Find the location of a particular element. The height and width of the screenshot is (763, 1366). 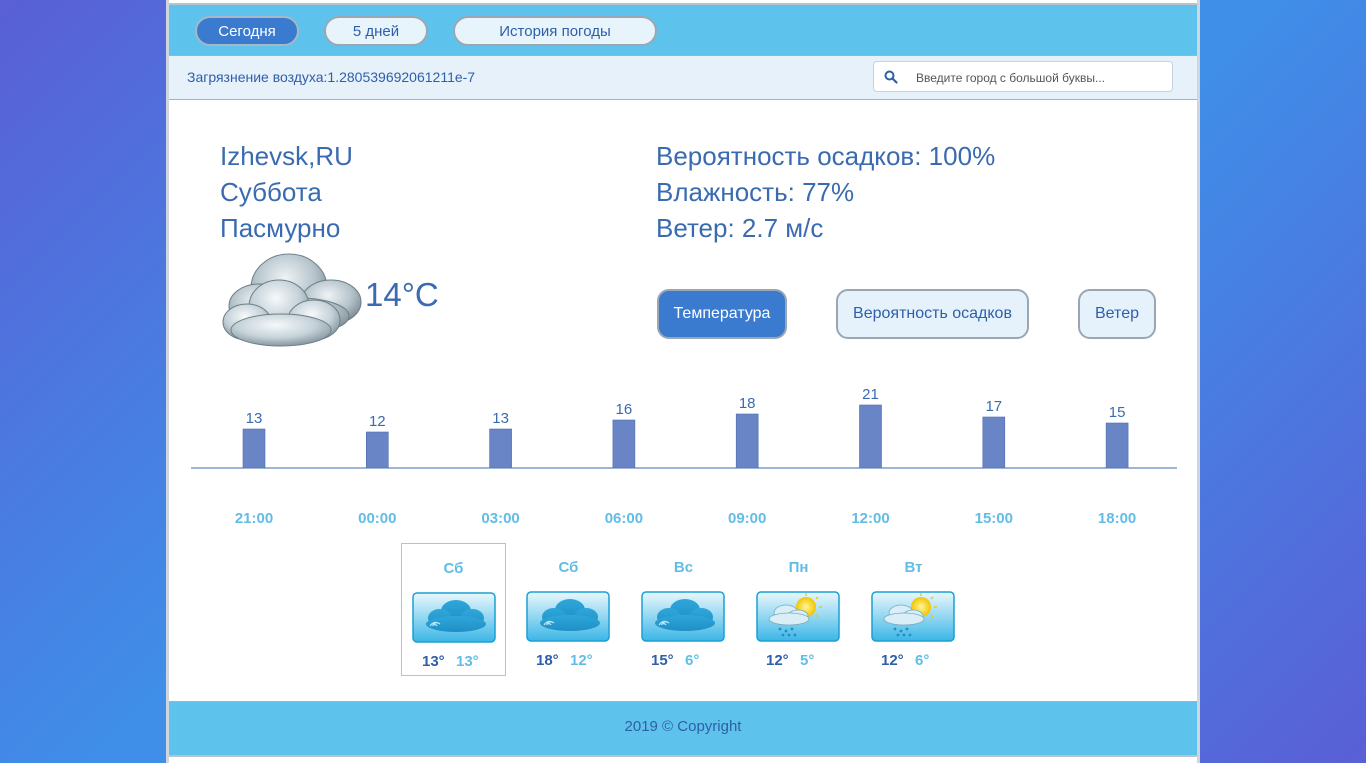

chart-precipitation-button: Вероятность осадков is located at coordinates (932, 314).